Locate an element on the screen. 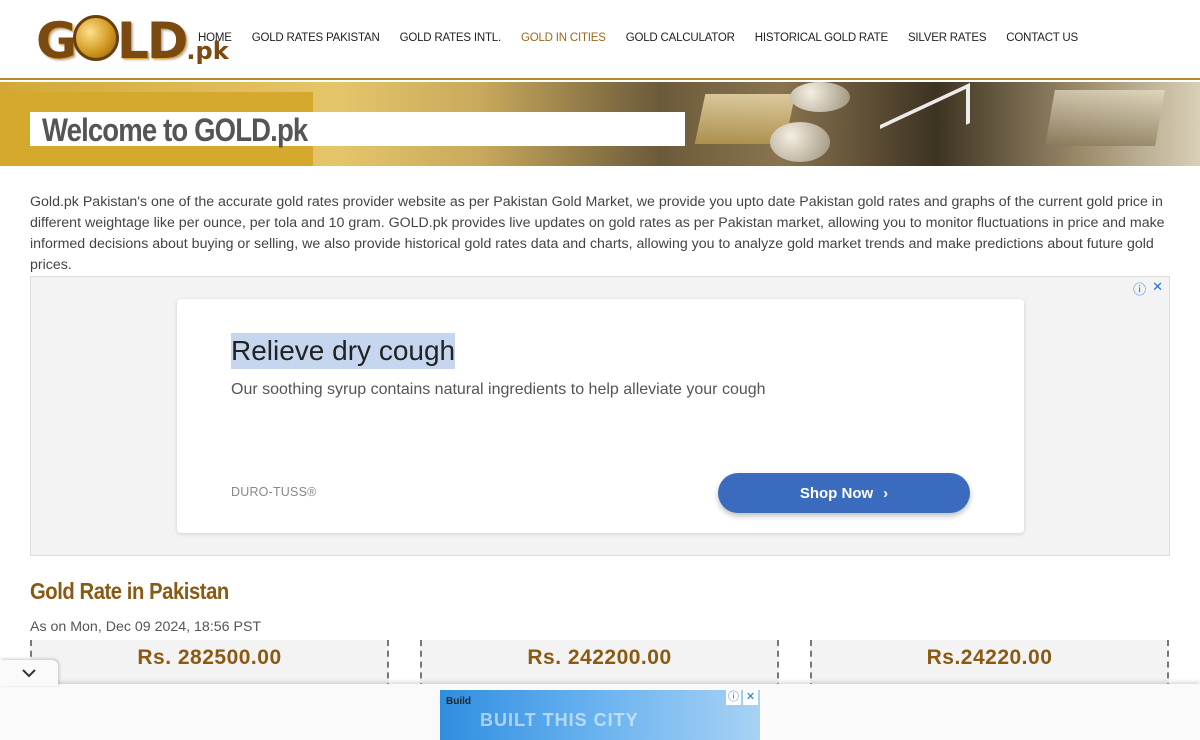 This screenshot has width=1200, height=740. bottom-banner-ad: Build BUILT THIS CITY ⓘ ✕ is located at coordinates (600, 715).